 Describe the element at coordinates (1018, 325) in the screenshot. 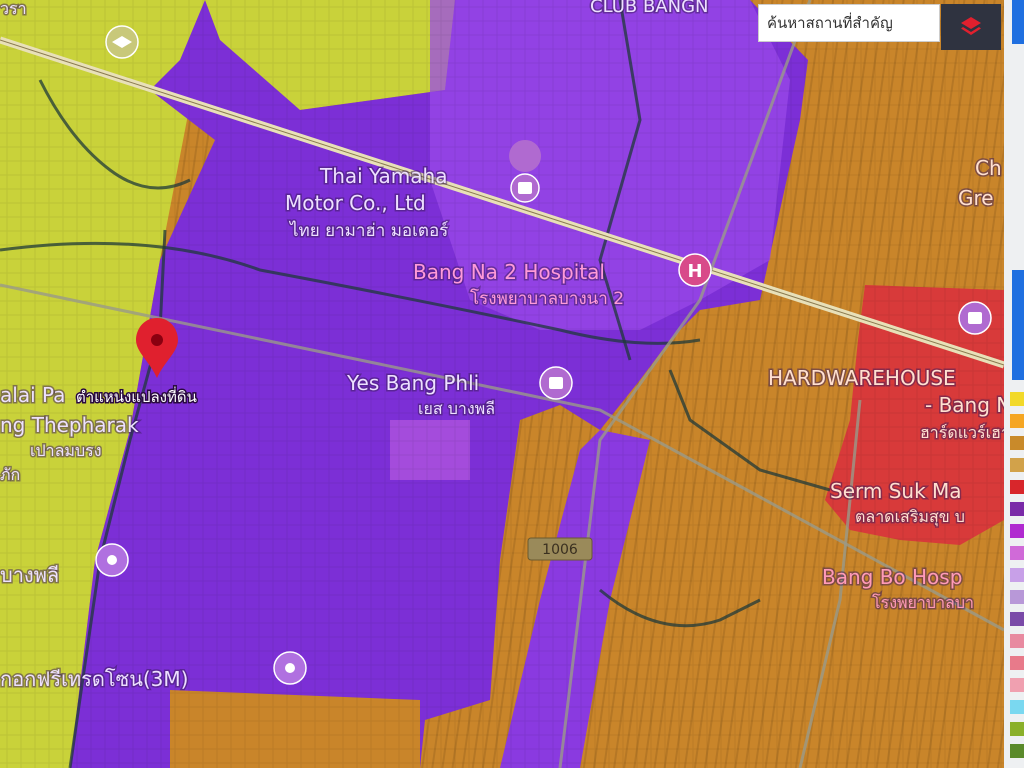

I see `rail-accent-mid` at that location.